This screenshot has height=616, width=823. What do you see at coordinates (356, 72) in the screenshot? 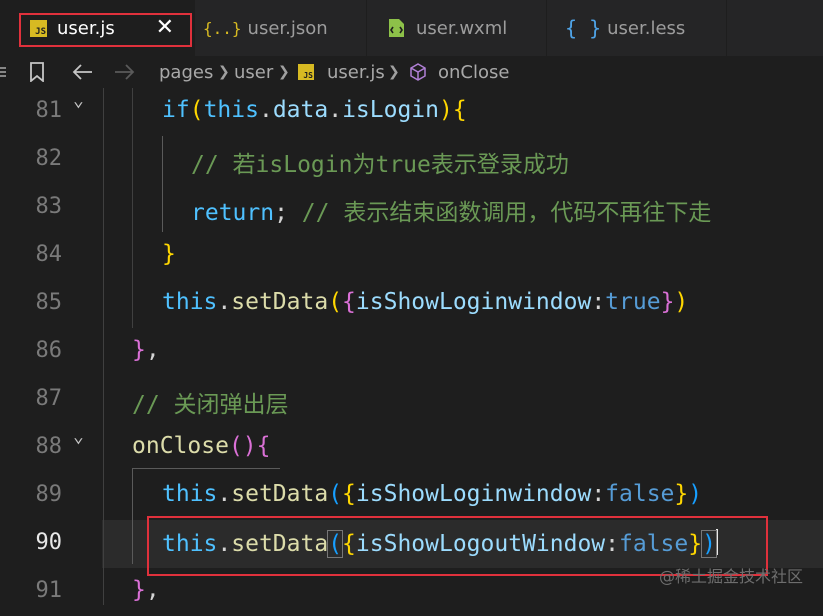
I see `breadcrumb-item-file: user.js` at bounding box center [356, 72].